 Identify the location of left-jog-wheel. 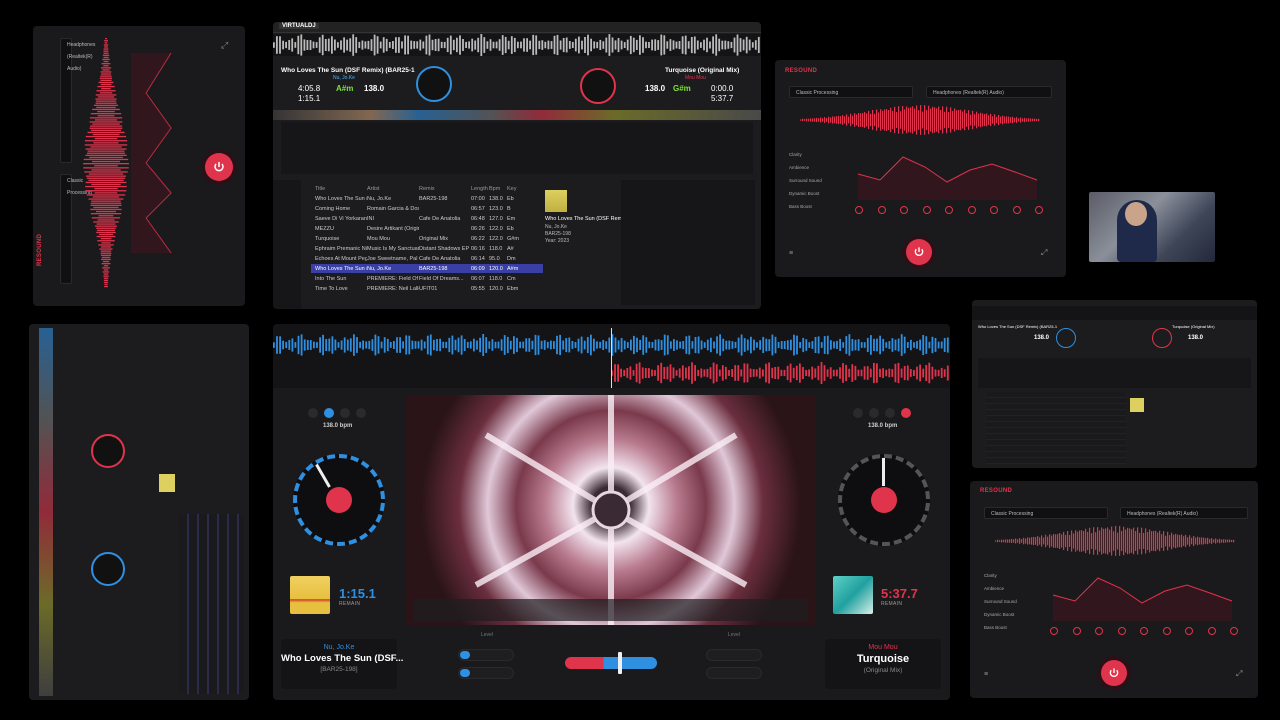
(434, 84).